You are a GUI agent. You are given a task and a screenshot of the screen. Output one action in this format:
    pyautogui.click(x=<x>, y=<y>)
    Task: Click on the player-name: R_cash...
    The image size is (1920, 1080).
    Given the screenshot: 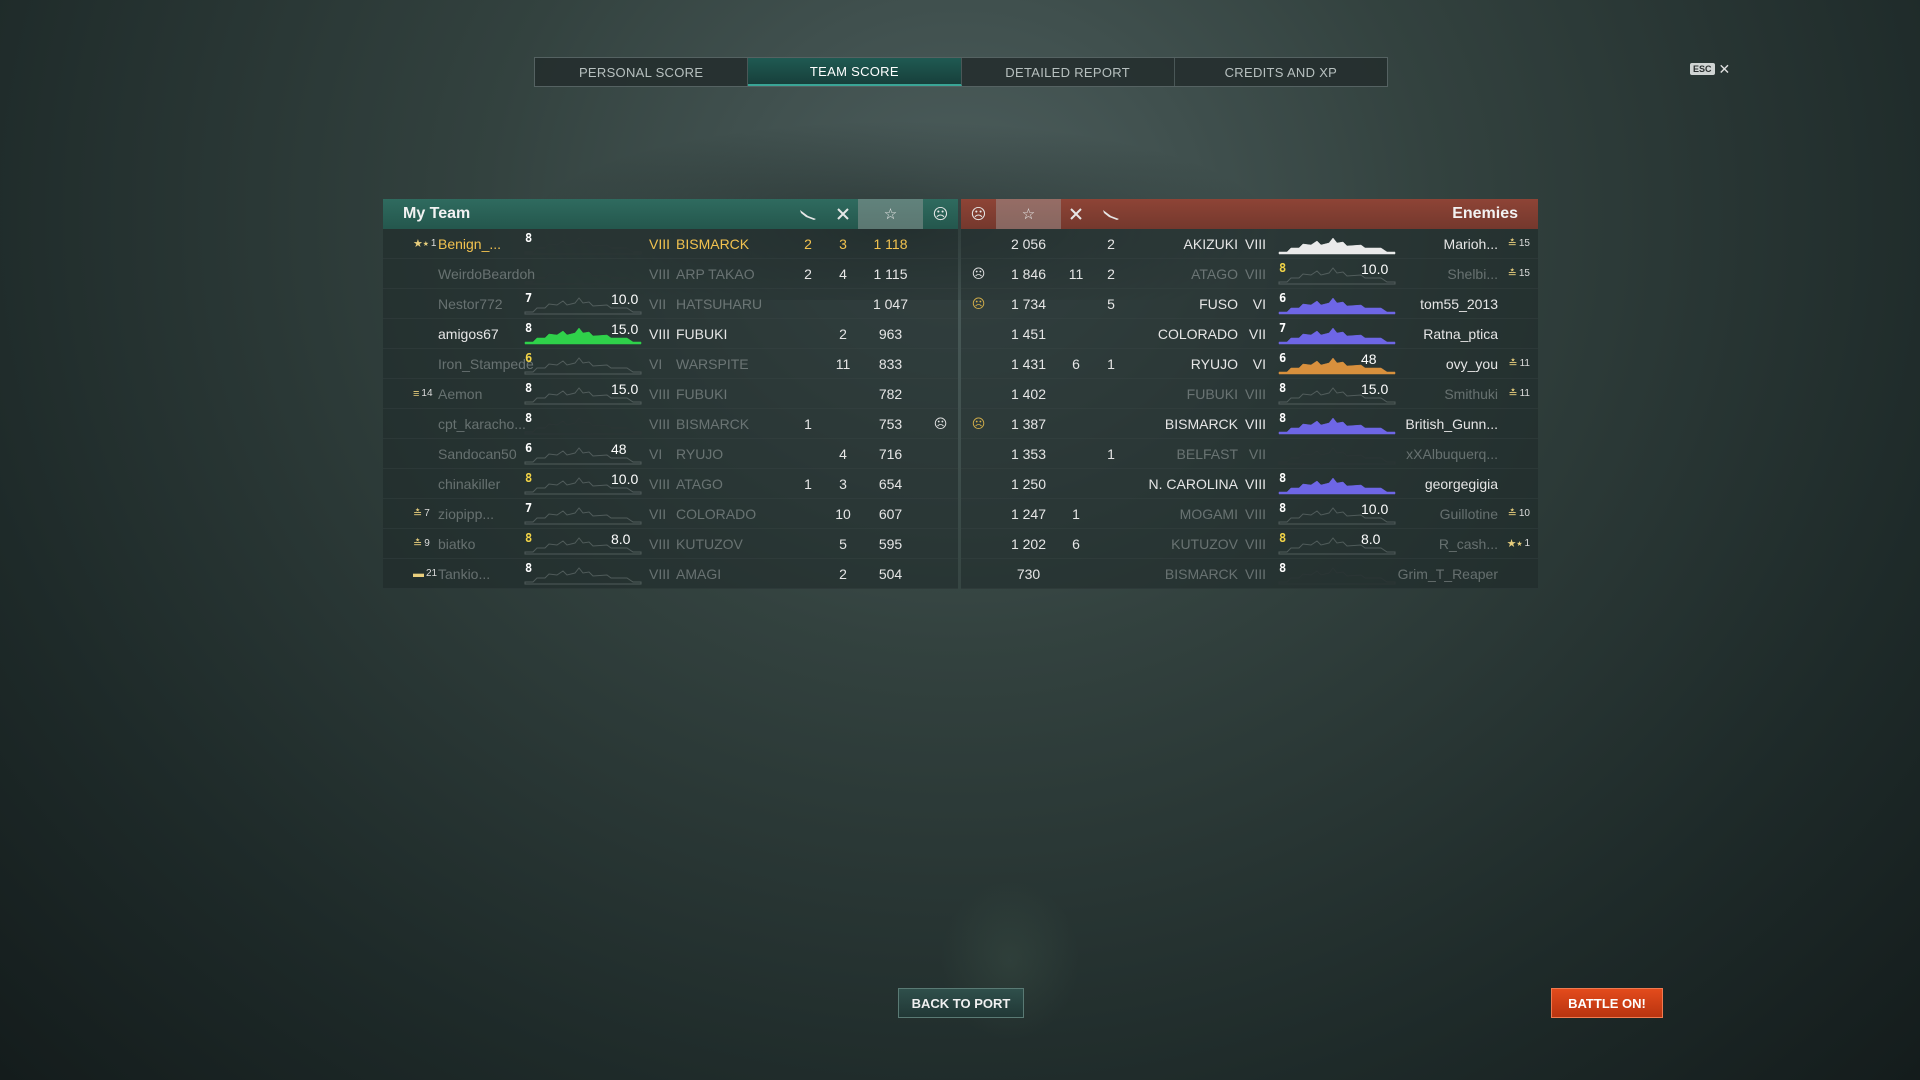 What is the action you would take?
    pyautogui.click(x=1468, y=543)
    